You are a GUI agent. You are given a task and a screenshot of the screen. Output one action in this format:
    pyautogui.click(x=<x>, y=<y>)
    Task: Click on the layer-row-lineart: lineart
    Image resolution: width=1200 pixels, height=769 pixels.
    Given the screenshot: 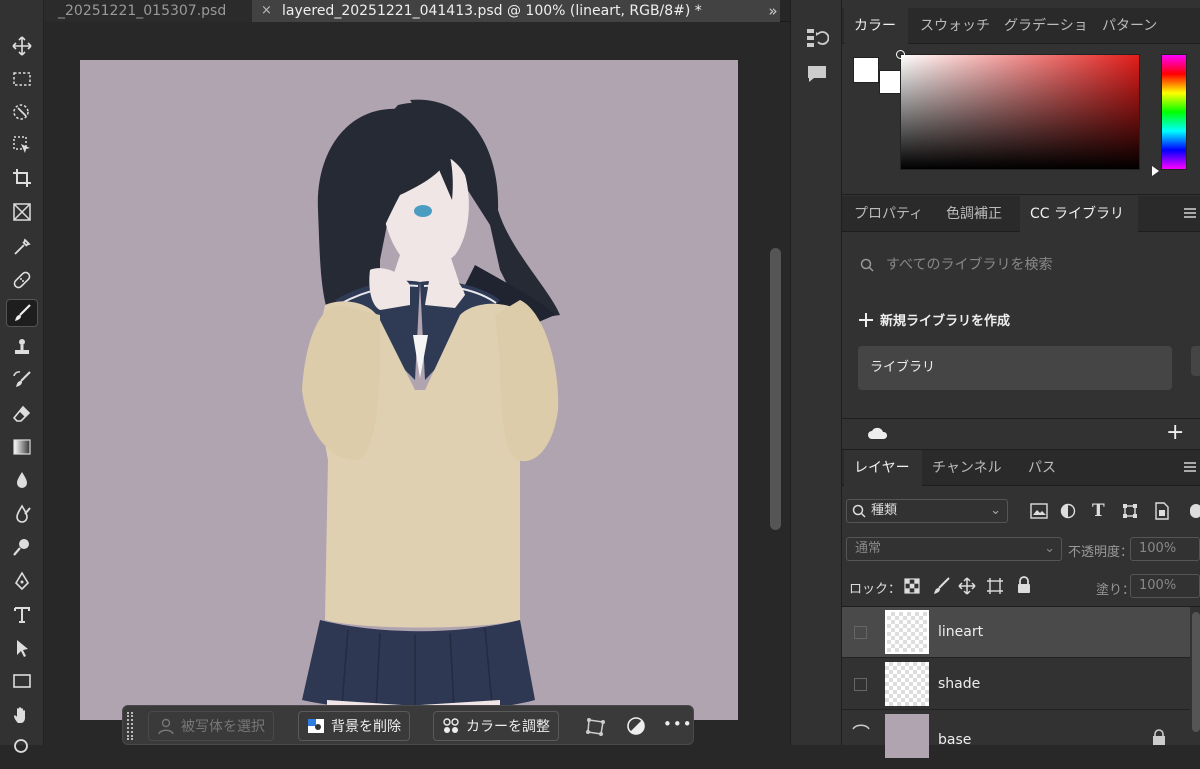 What is the action you would take?
    pyautogui.click(x=1016, y=632)
    